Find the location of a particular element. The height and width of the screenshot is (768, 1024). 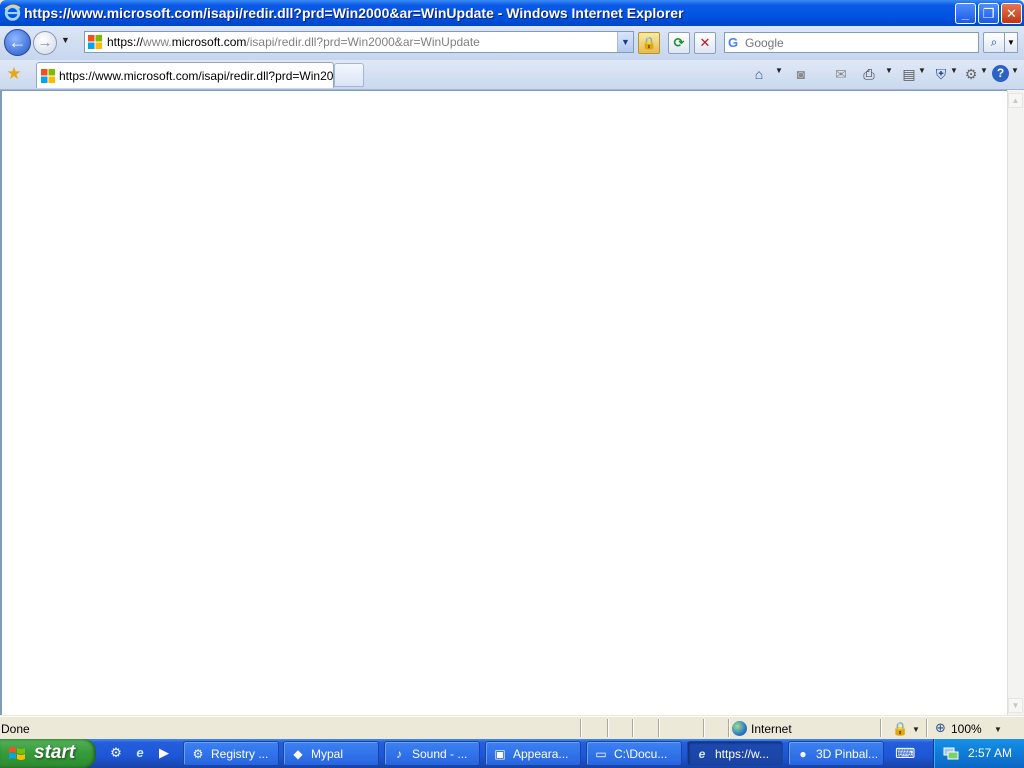

security-lock-icon: 🔒 is located at coordinates (649, 43).